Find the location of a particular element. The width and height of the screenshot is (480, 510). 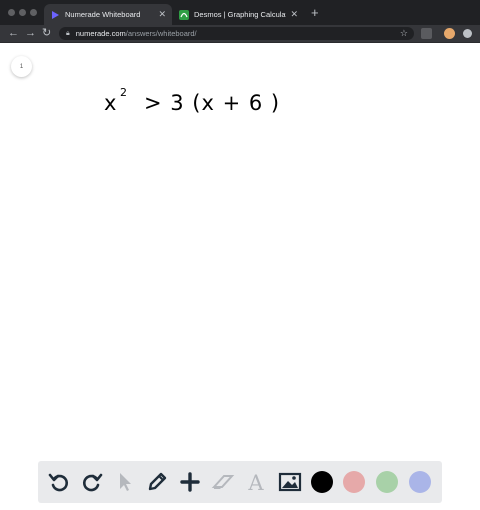

drawing-toolbar: A is located at coordinates (240, 482).